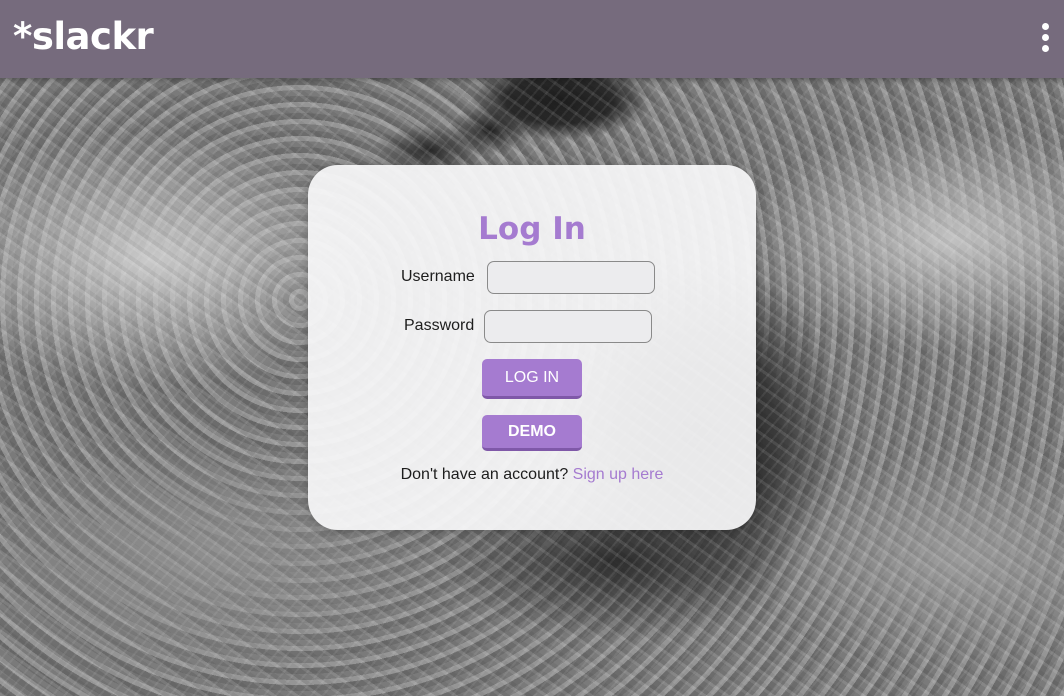 The image size is (1064, 696). What do you see at coordinates (1046, 38) in the screenshot?
I see `more-vertical-icon` at bounding box center [1046, 38].